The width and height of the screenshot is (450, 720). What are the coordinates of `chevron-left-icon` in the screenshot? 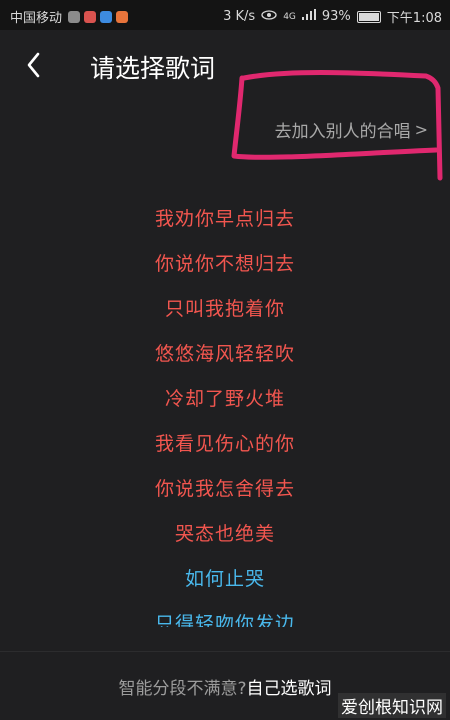 It's located at (33, 65).